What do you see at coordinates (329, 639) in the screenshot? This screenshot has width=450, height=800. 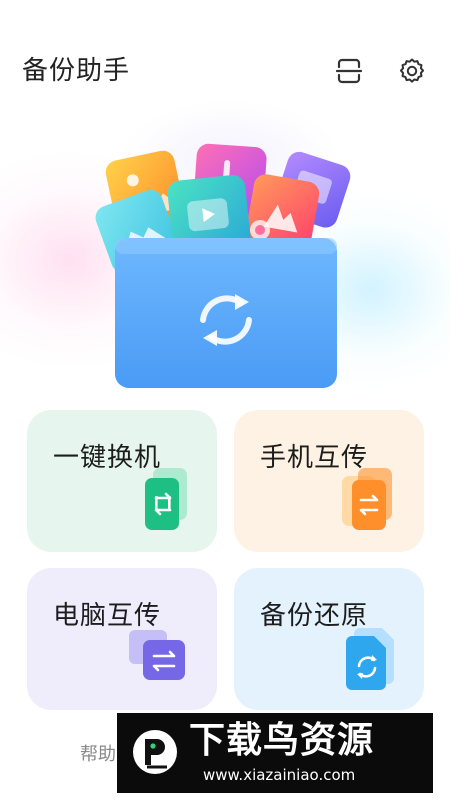 I see `backup-restore-card: 备份还原` at bounding box center [329, 639].